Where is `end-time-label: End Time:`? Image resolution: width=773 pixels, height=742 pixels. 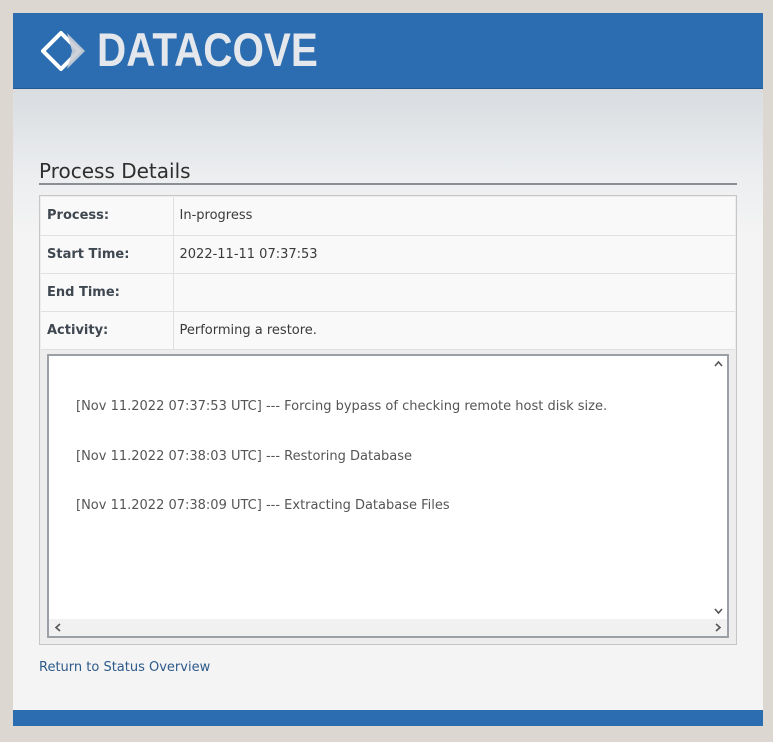
end-time-label: End Time: is located at coordinates (107, 292).